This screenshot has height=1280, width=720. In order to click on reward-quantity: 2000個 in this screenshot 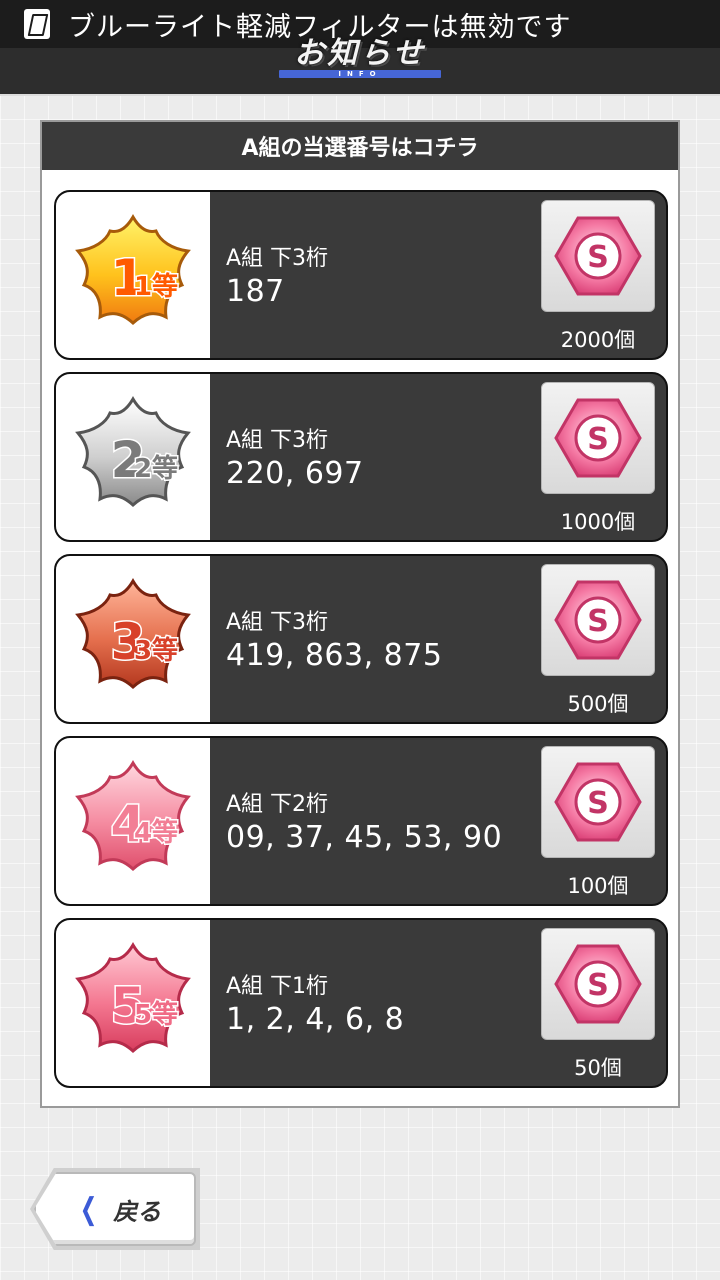, I will do `click(598, 340)`.